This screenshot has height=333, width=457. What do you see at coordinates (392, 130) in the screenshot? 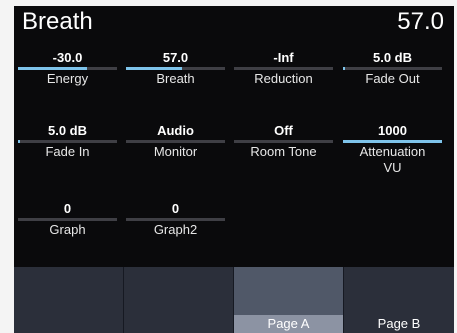
I see `param-value: 1000` at bounding box center [392, 130].